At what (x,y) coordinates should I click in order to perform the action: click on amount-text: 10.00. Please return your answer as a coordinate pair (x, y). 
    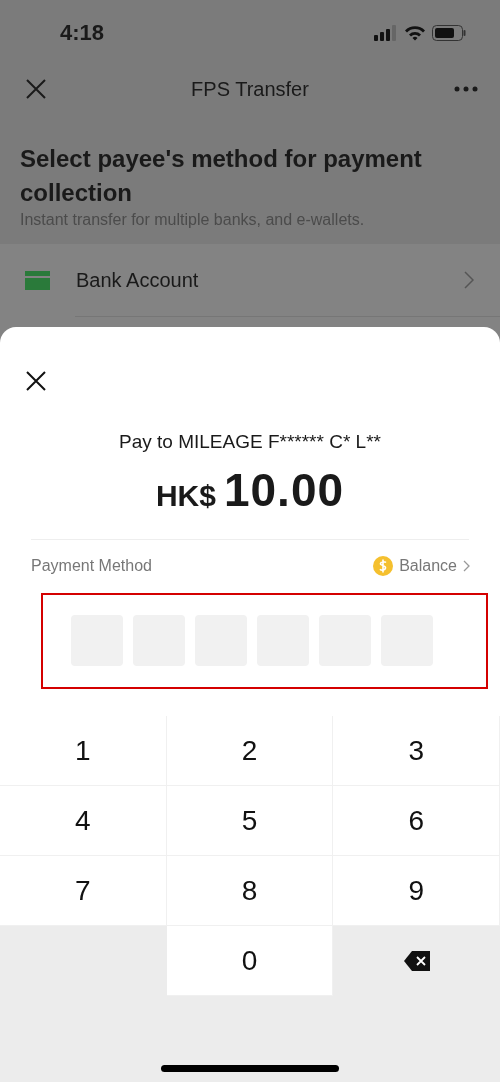
    Looking at the image, I should click on (284, 490).